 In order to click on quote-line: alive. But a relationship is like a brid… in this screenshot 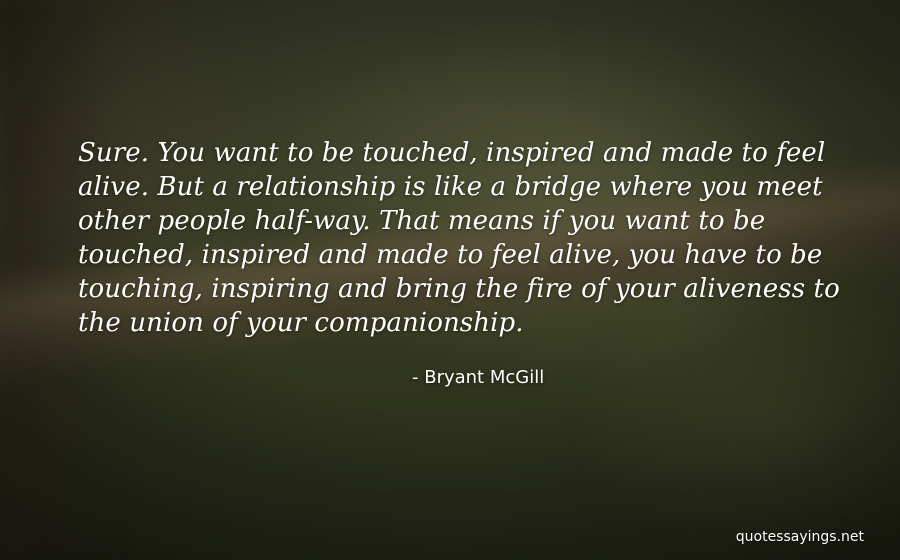, I will do `click(450, 187)`.